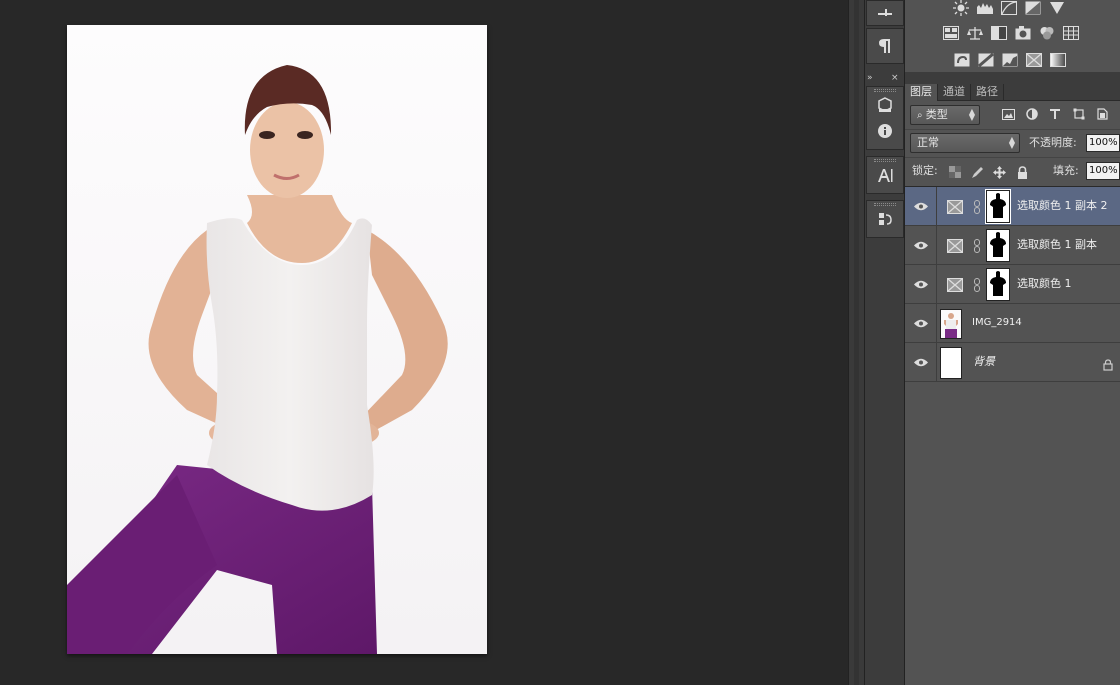 The image size is (1120, 685). I want to click on color-balance-icon, so click(975, 33).